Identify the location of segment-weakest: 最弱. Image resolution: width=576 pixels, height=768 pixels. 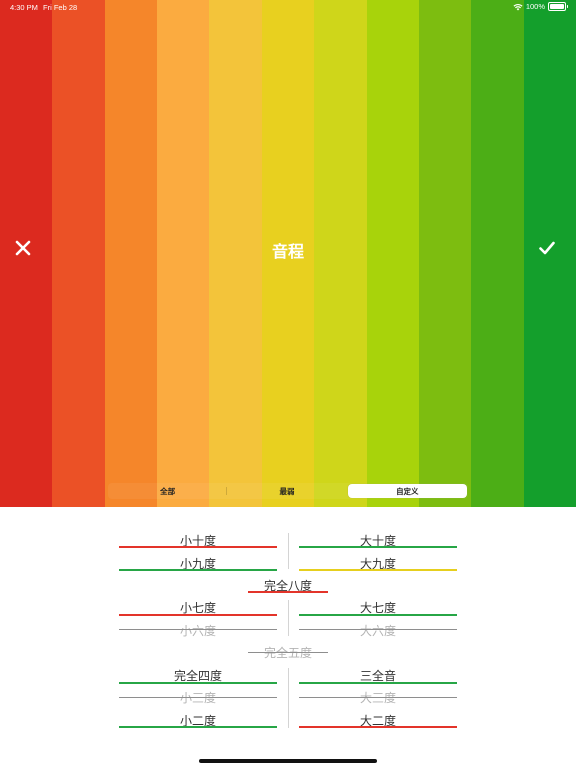
(286, 491).